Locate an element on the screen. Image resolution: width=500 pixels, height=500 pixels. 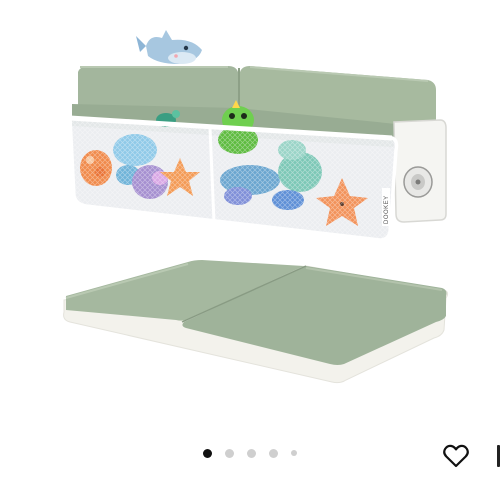
shark-toy is located at coordinates (169, 47).